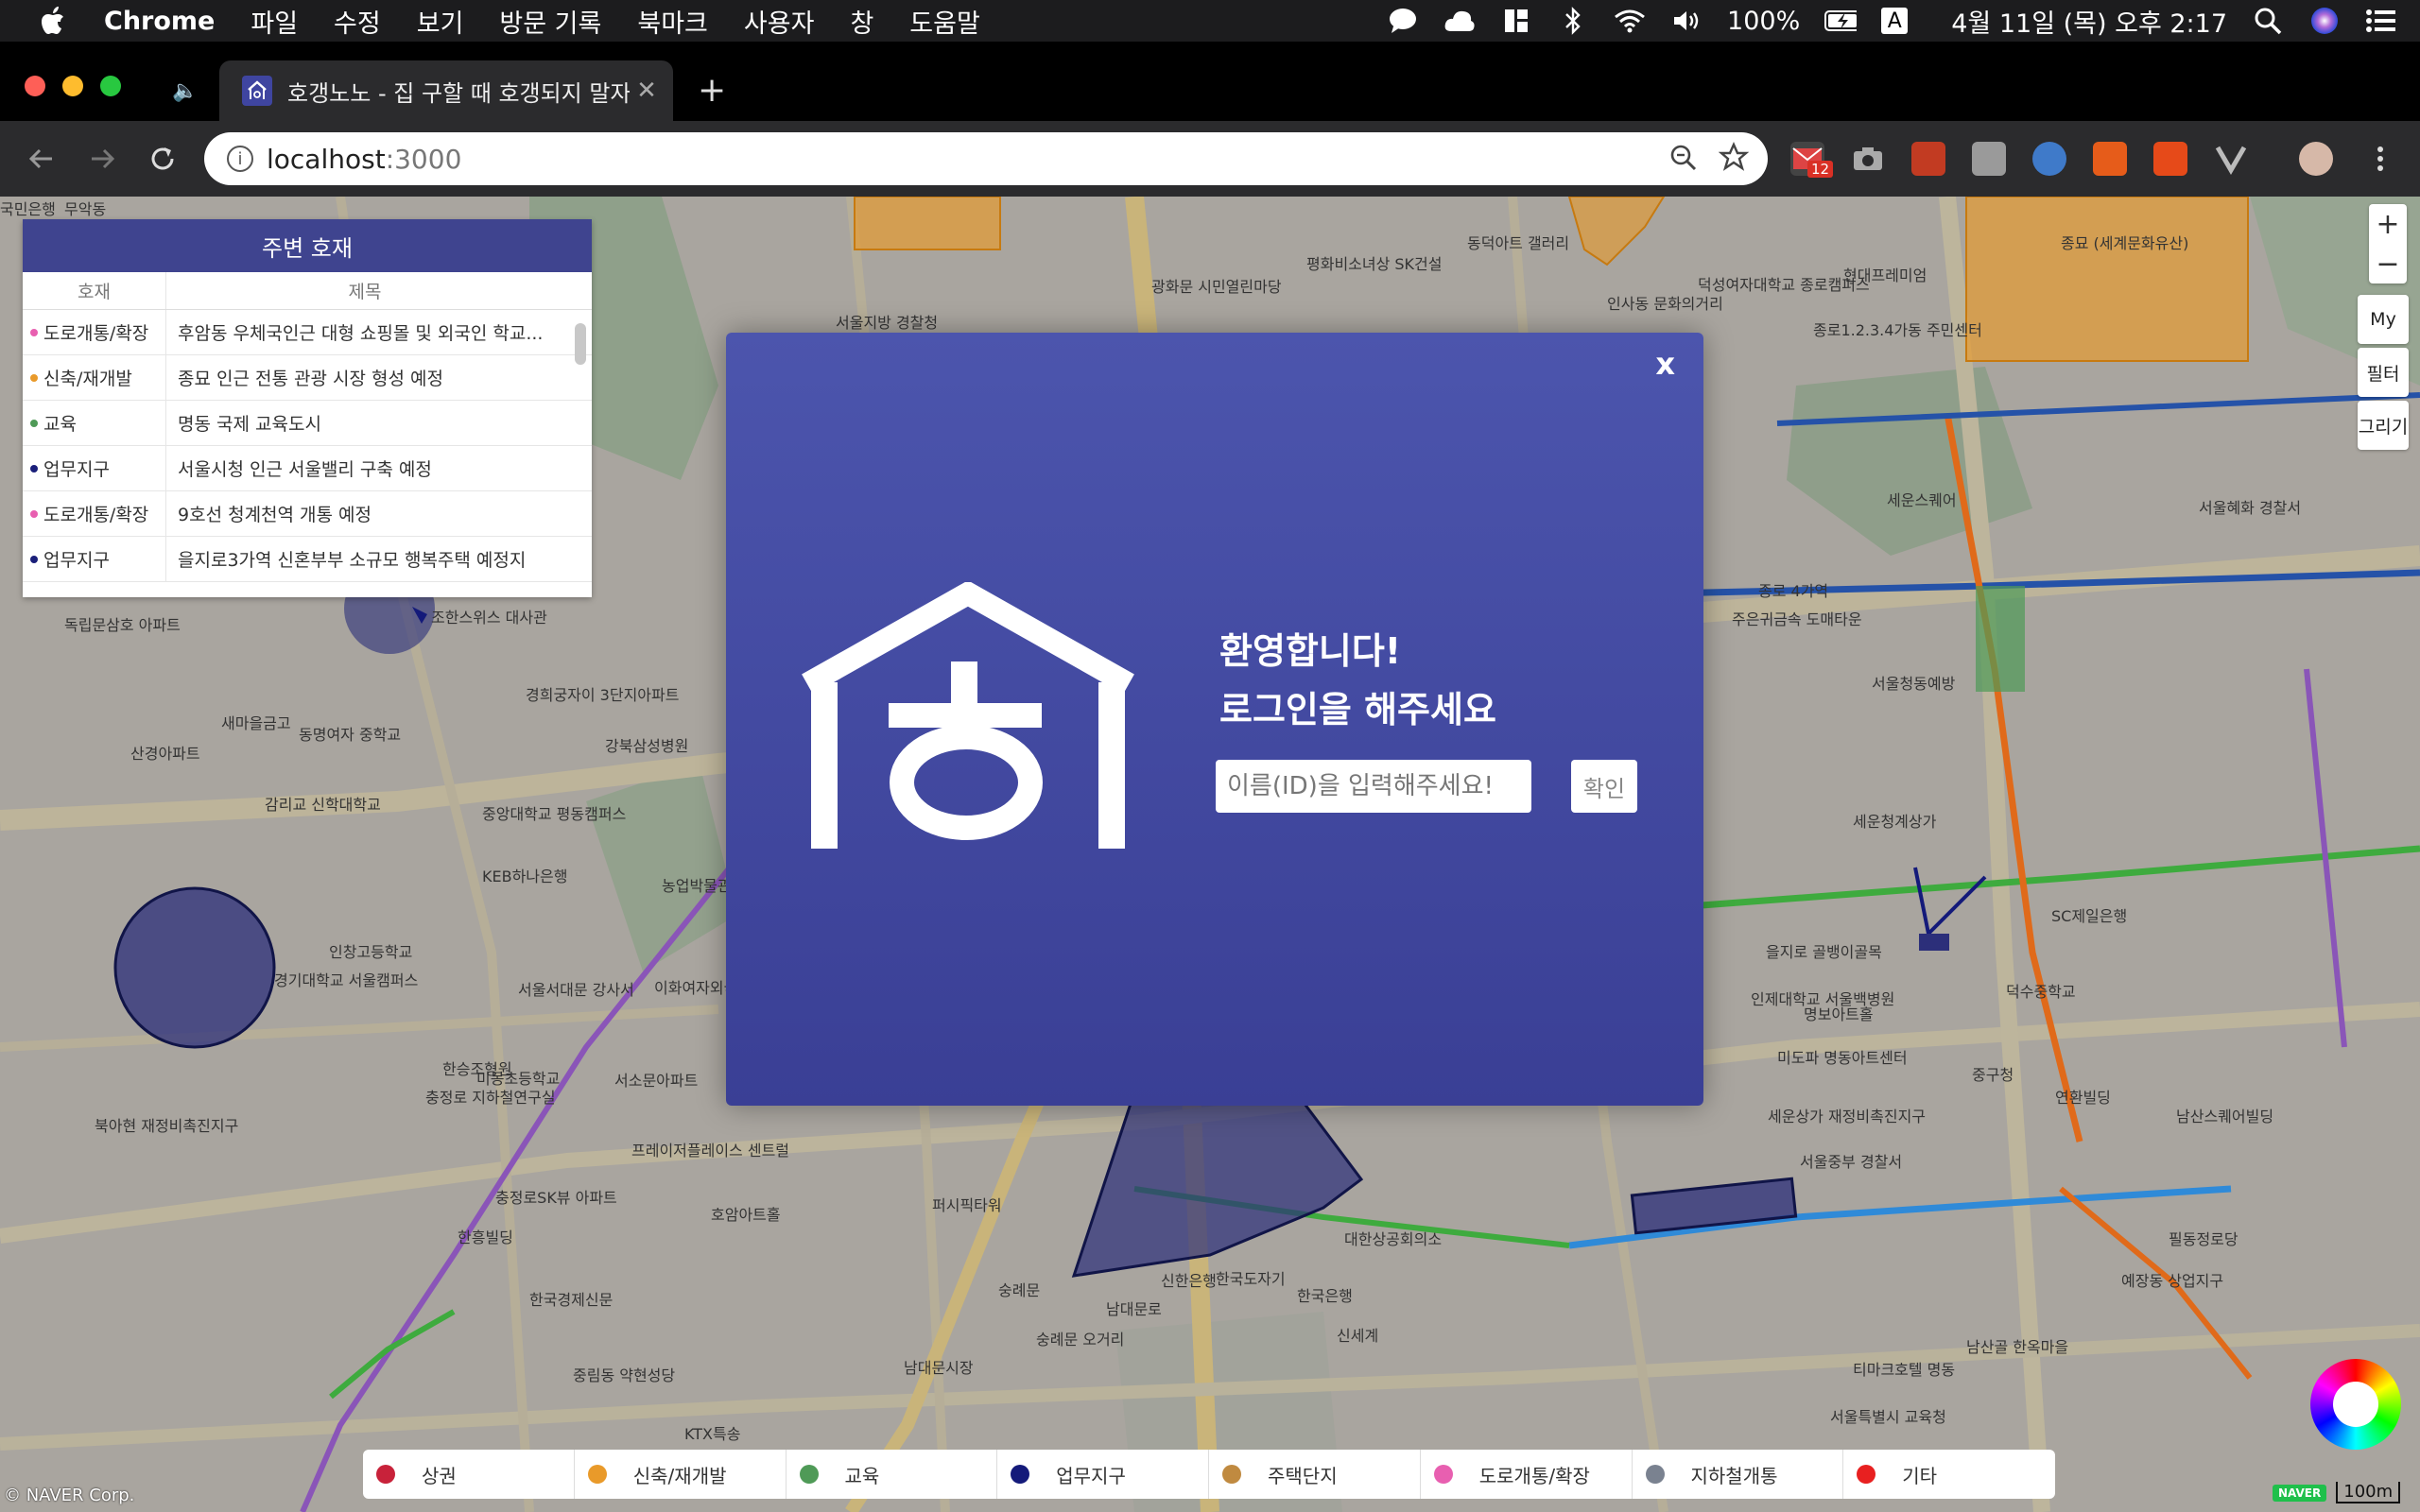 The width and height of the screenshot is (2420, 1512). What do you see at coordinates (1103, 1474) in the screenshot?
I see `legend-item: 업무지구` at bounding box center [1103, 1474].